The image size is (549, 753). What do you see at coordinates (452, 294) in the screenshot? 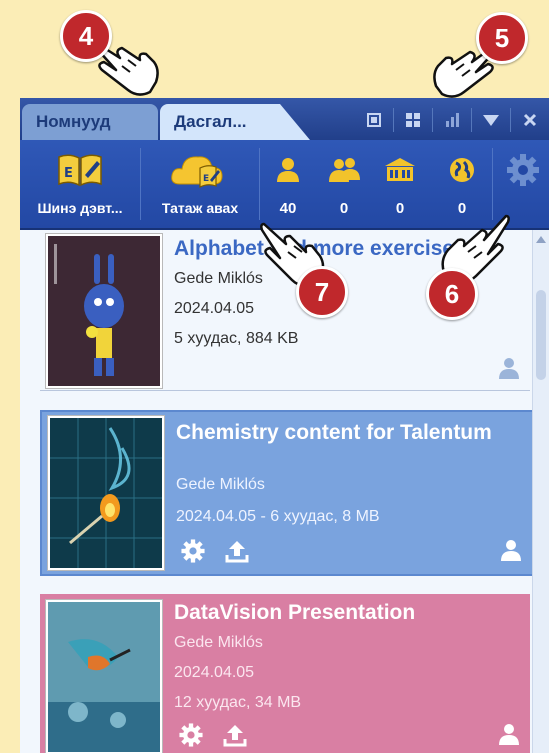
I see `callout-badge: 6` at bounding box center [452, 294].